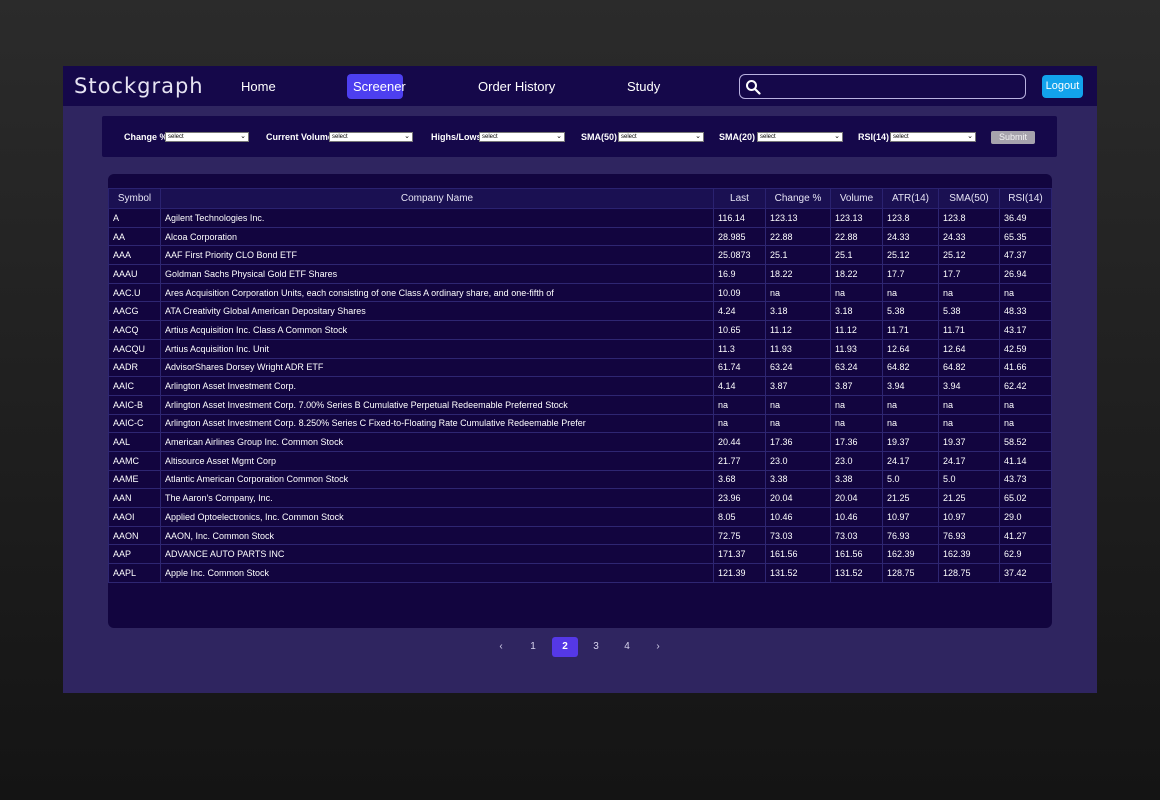 Image resolution: width=1160 pixels, height=800 pixels. I want to click on page-button-1: 1, so click(533, 647).